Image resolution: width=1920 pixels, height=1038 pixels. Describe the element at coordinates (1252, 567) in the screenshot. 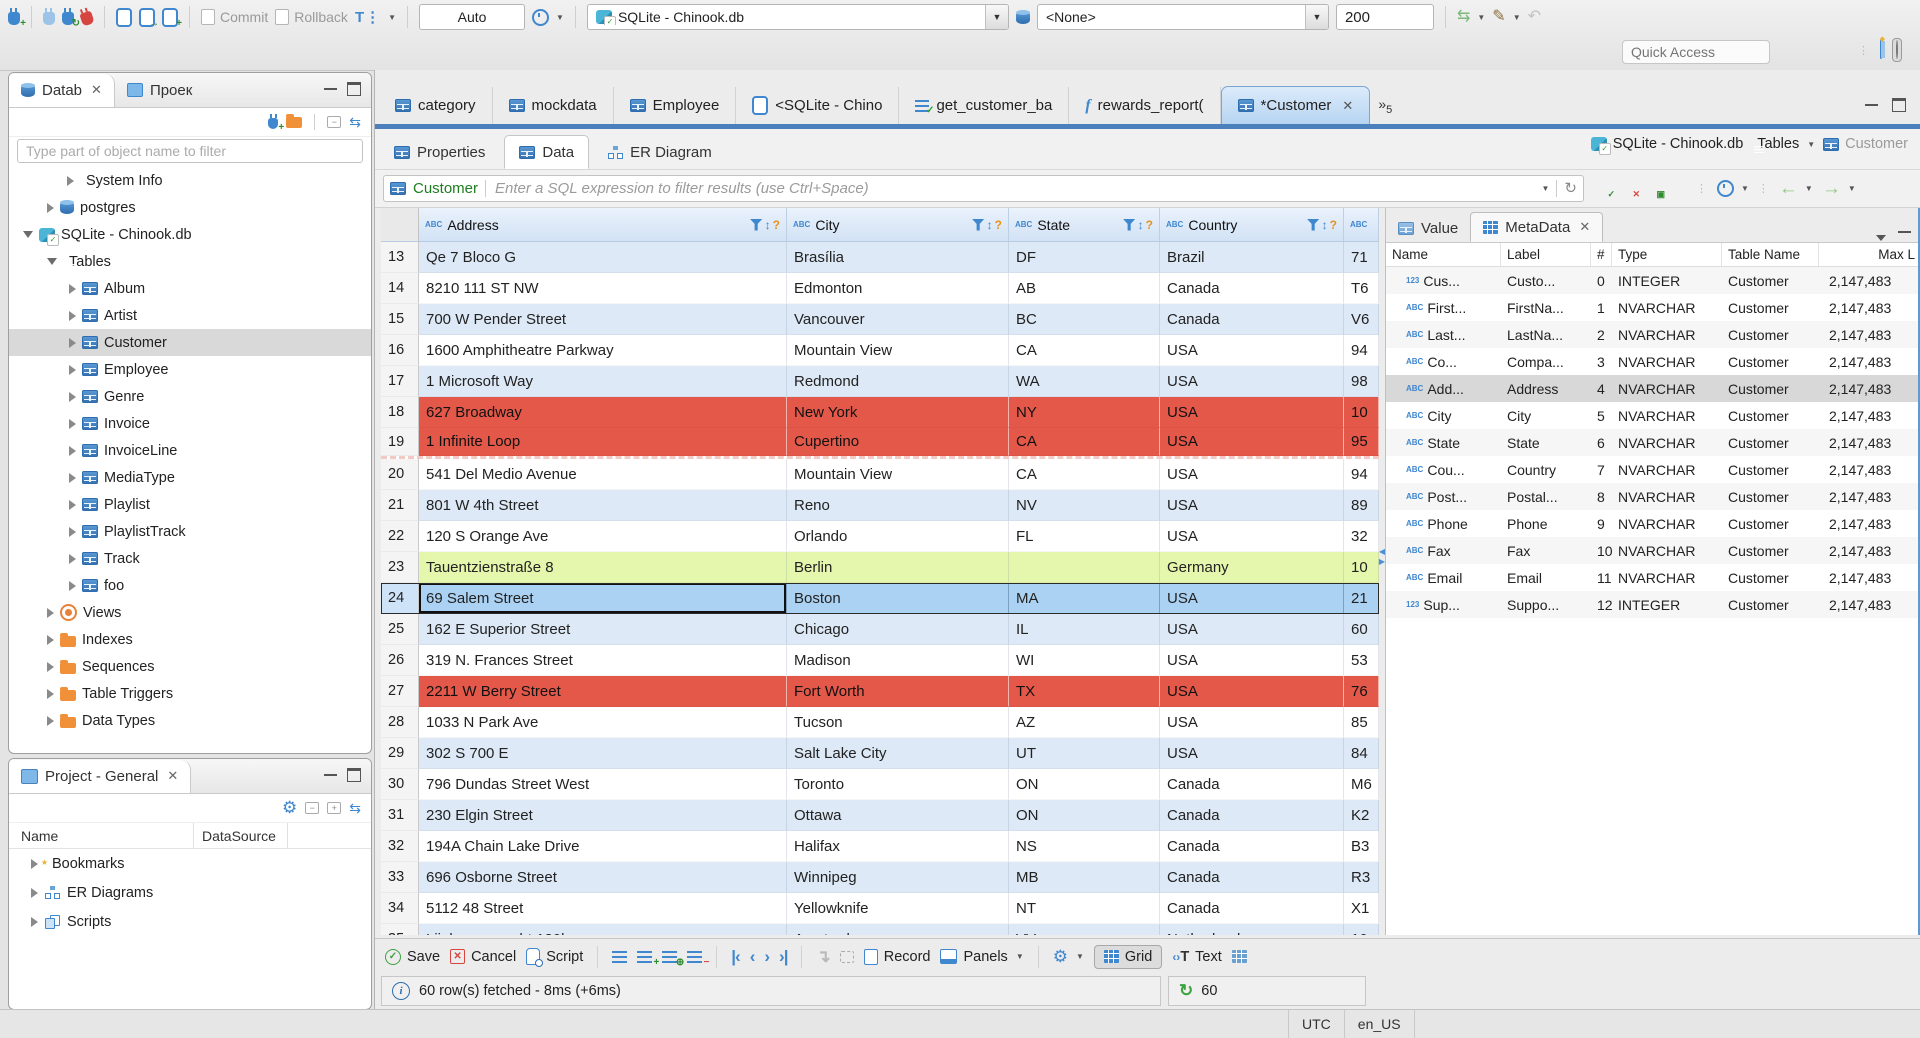

I see `country-cell: Germany` at that location.